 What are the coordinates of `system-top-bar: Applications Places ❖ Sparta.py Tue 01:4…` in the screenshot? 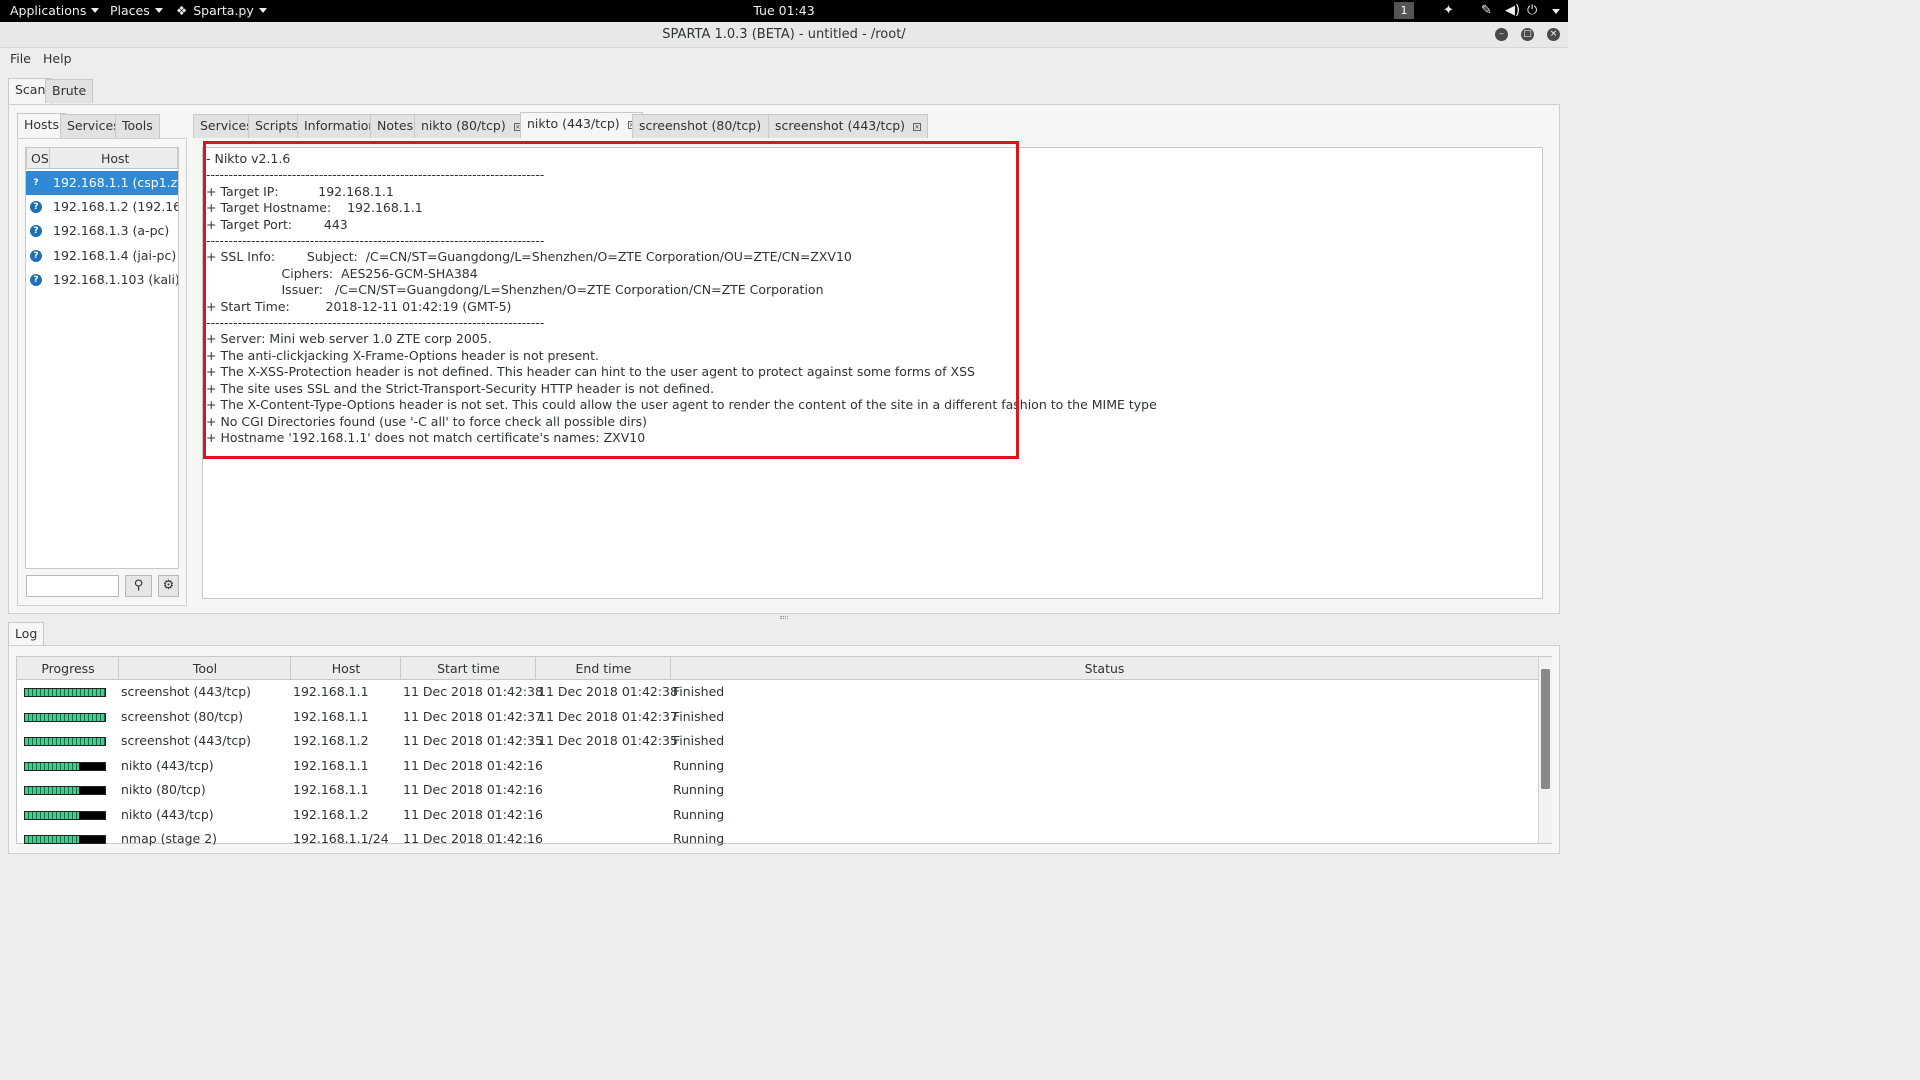 It's located at (784, 11).